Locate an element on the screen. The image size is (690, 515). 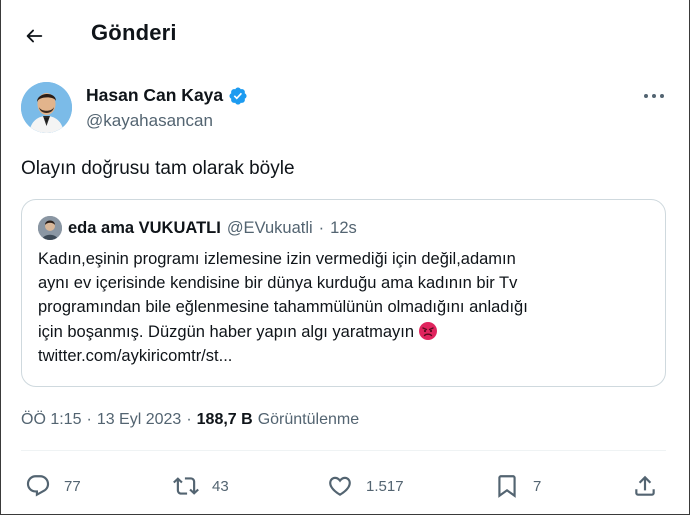
view-count: 188,7 B is located at coordinates (224, 419).